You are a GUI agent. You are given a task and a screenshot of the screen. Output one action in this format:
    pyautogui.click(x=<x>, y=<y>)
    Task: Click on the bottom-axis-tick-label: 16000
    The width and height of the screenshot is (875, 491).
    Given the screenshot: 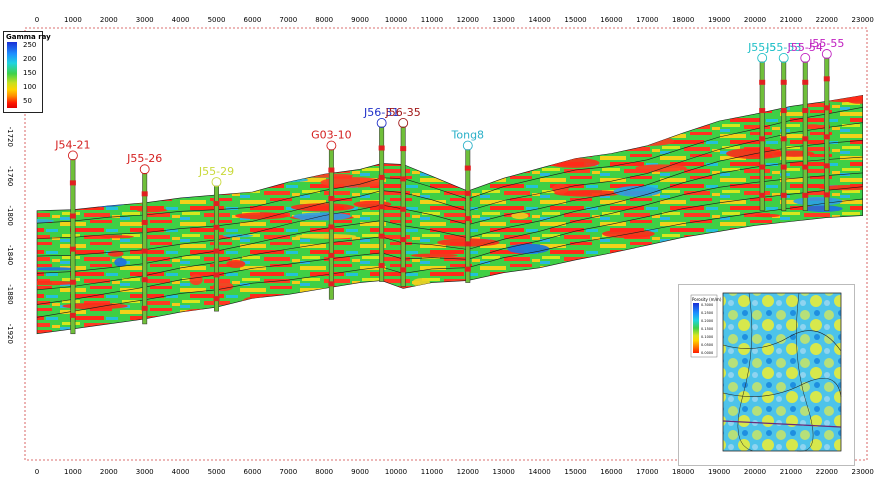 What is the action you would take?
    pyautogui.click(x=611, y=472)
    